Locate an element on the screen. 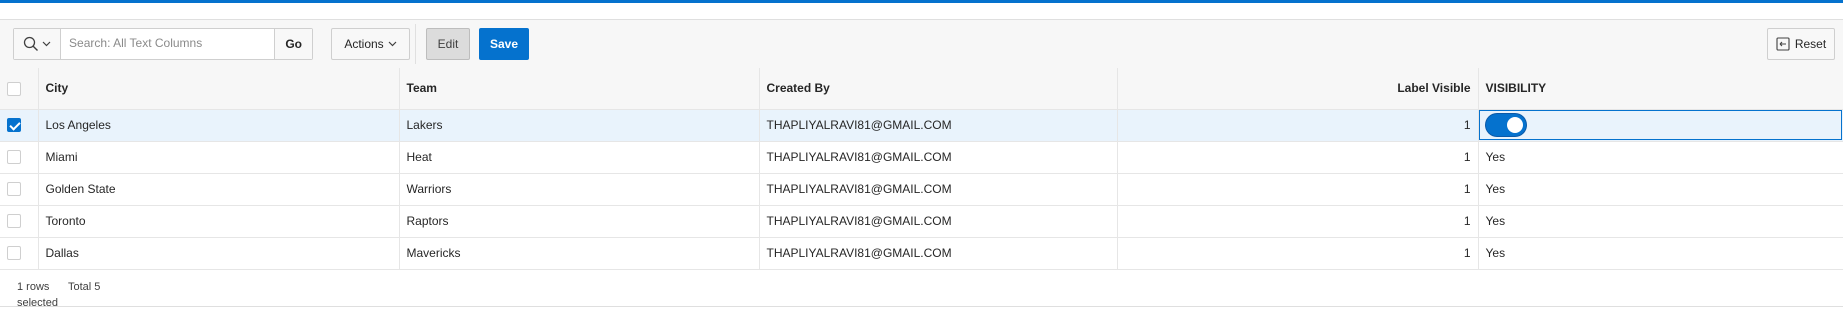 This screenshot has width=1843, height=325. go-button: Go is located at coordinates (293, 44).